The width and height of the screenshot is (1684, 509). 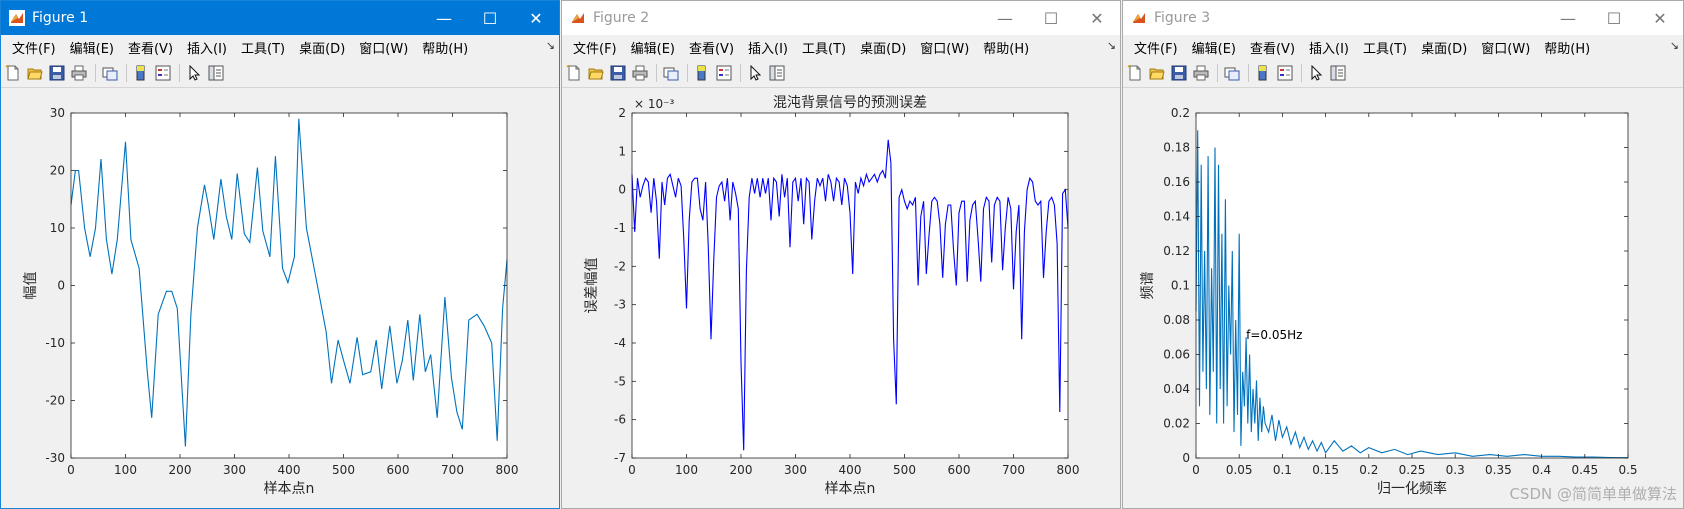 I want to click on title-bar: Figure 2 — ☐ ✕, so click(x=841, y=18).